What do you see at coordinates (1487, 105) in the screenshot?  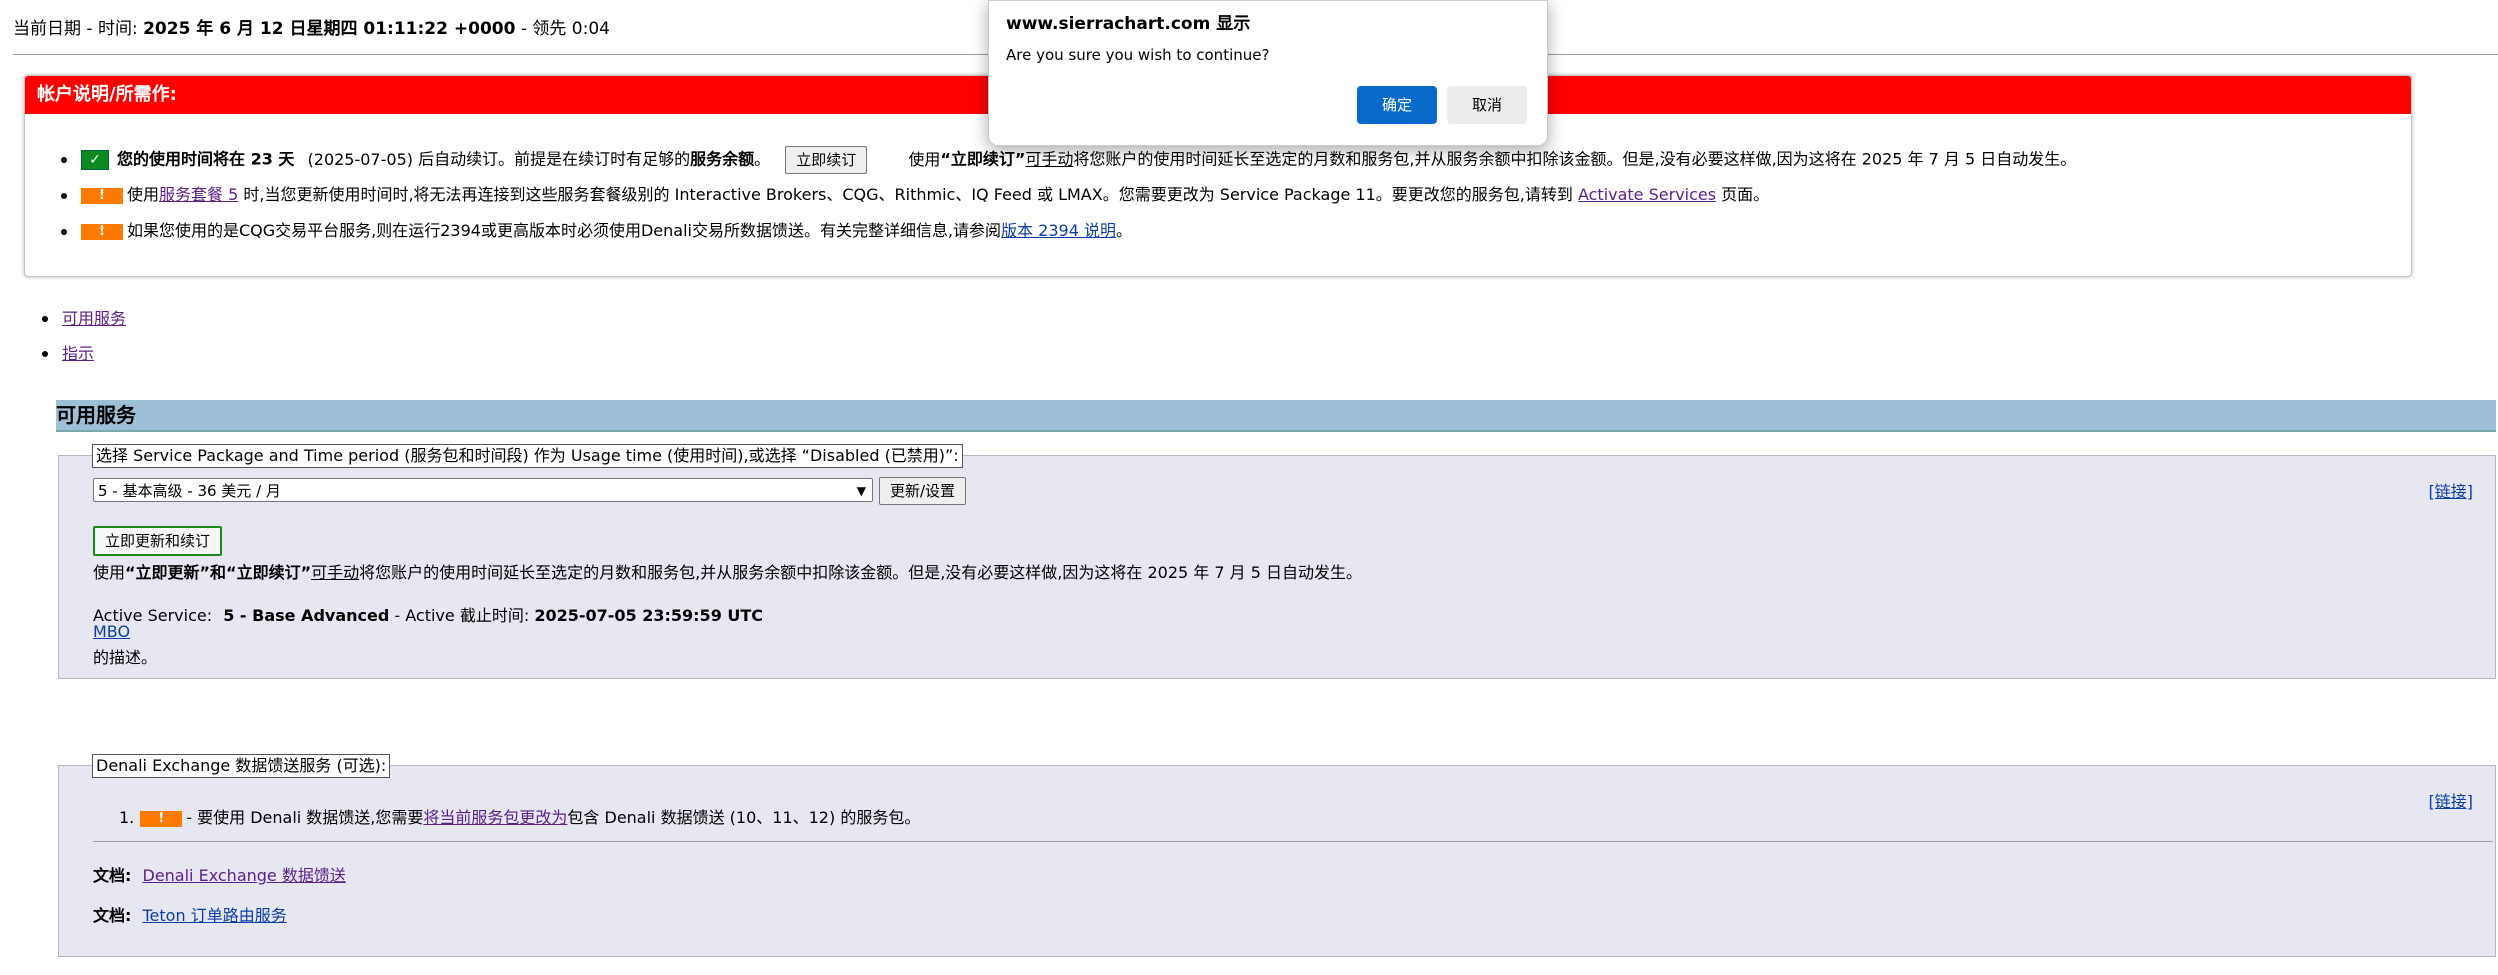 I see `dialog-cancel-button: 取消` at bounding box center [1487, 105].